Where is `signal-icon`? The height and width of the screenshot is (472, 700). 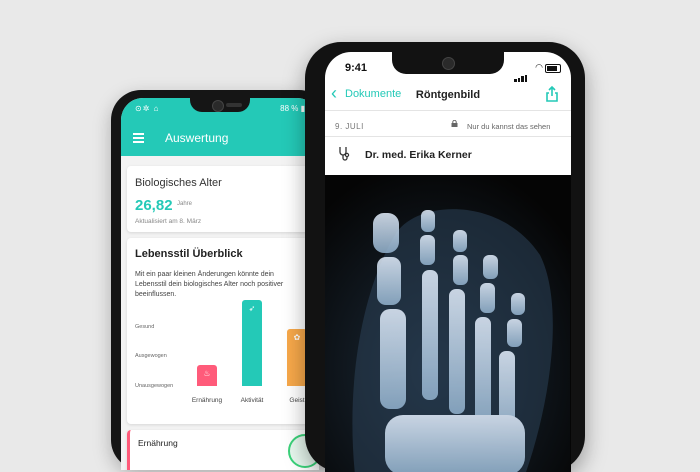
signal-icon is located at coordinates (521, 73).